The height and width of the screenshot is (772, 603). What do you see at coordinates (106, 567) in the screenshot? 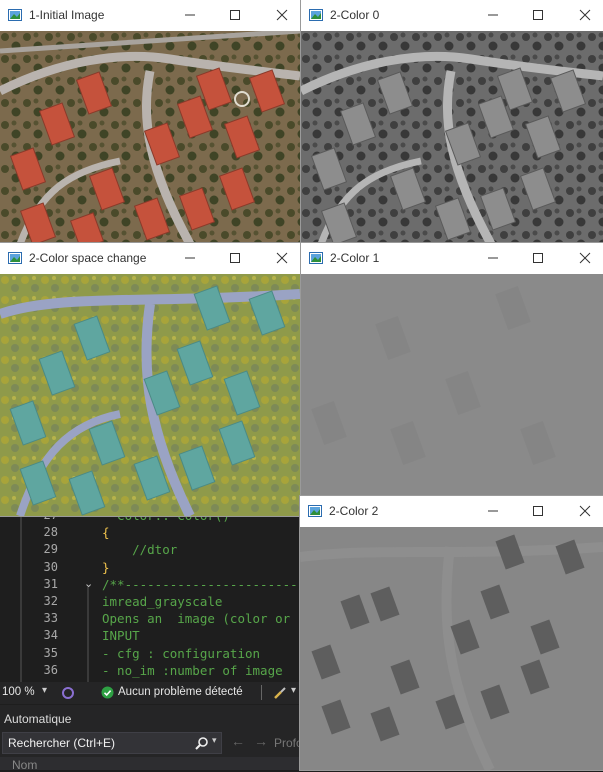
I see `code-line: }` at bounding box center [106, 567].